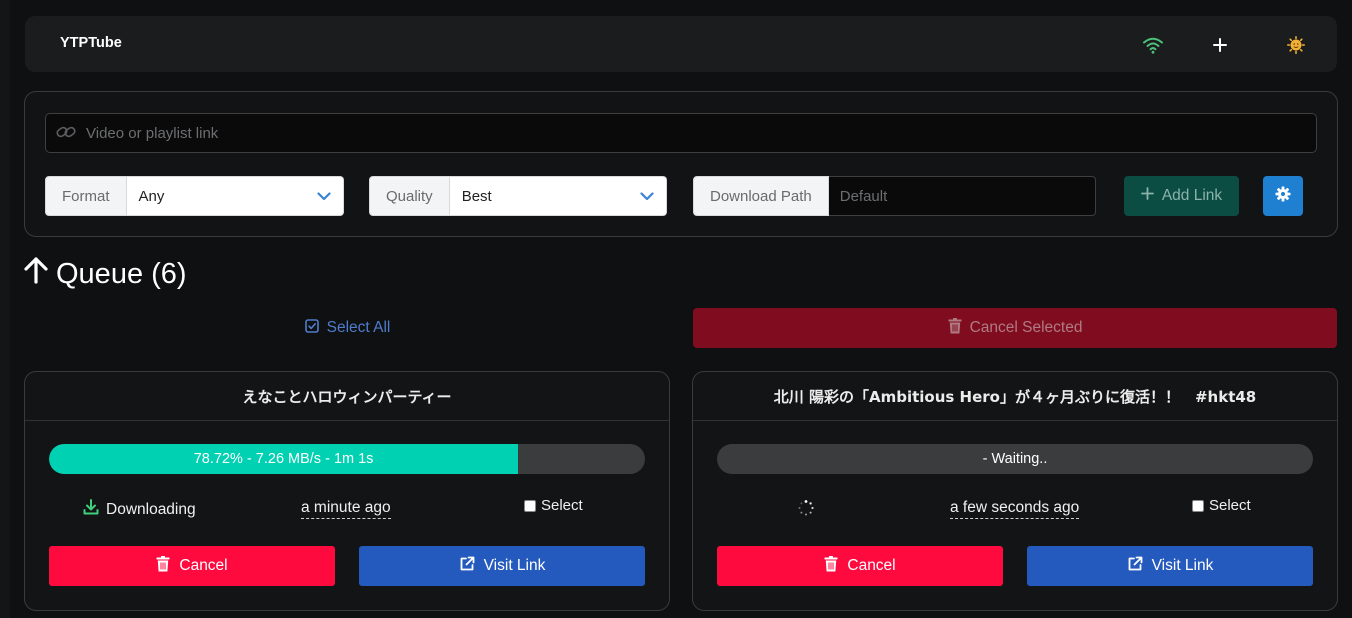 This screenshot has width=1352, height=618. I want to click on progress-text: 78.72% - 7.26 MB/s - 1m 1s, so click(283, 459).